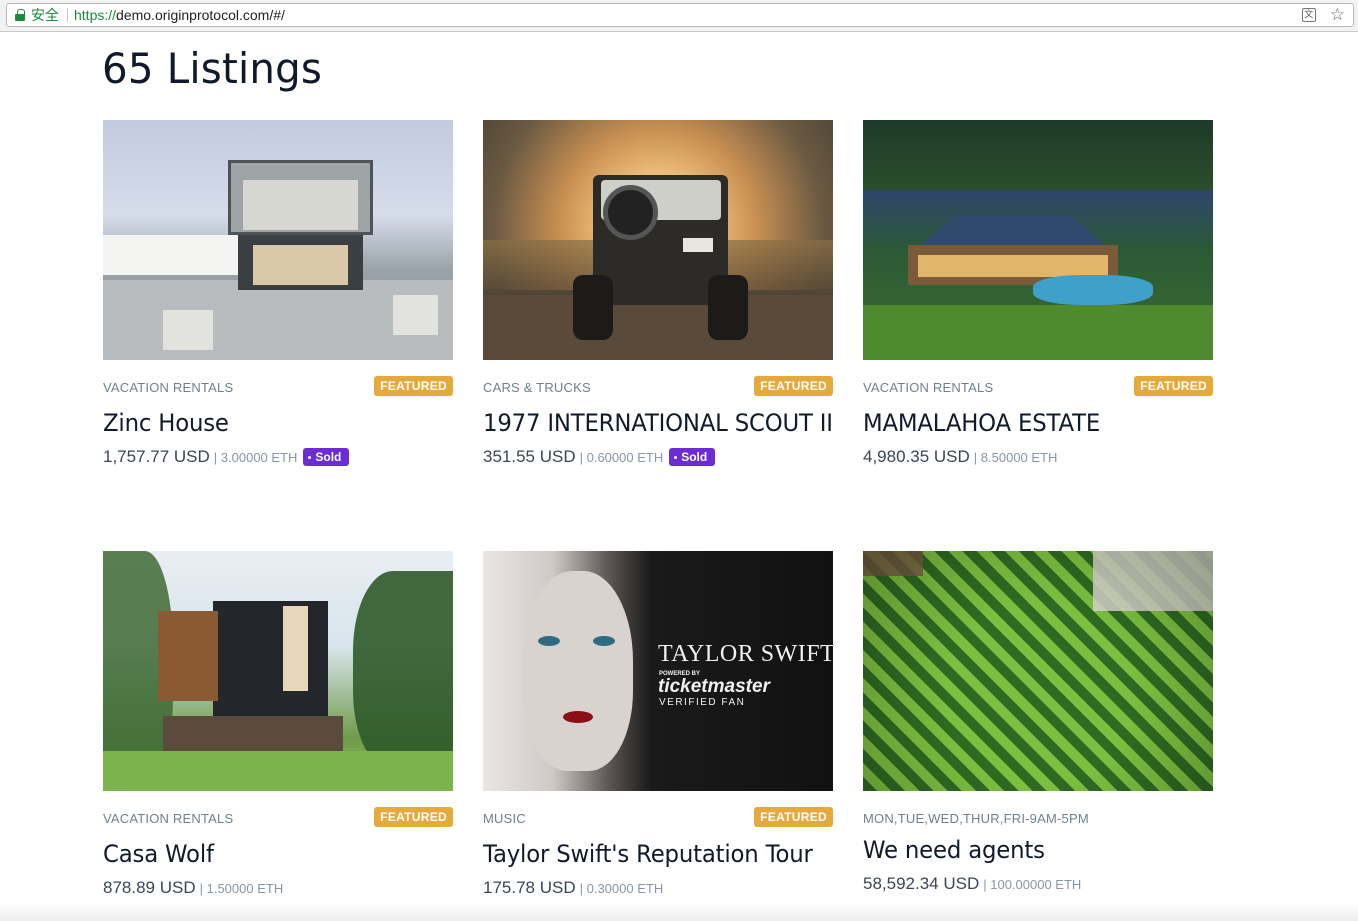  What do you see at coordinates (255, 457) in the screenshot?
I see `price-eth: | 3.00000 ETH` at bounding box center [255, 457].